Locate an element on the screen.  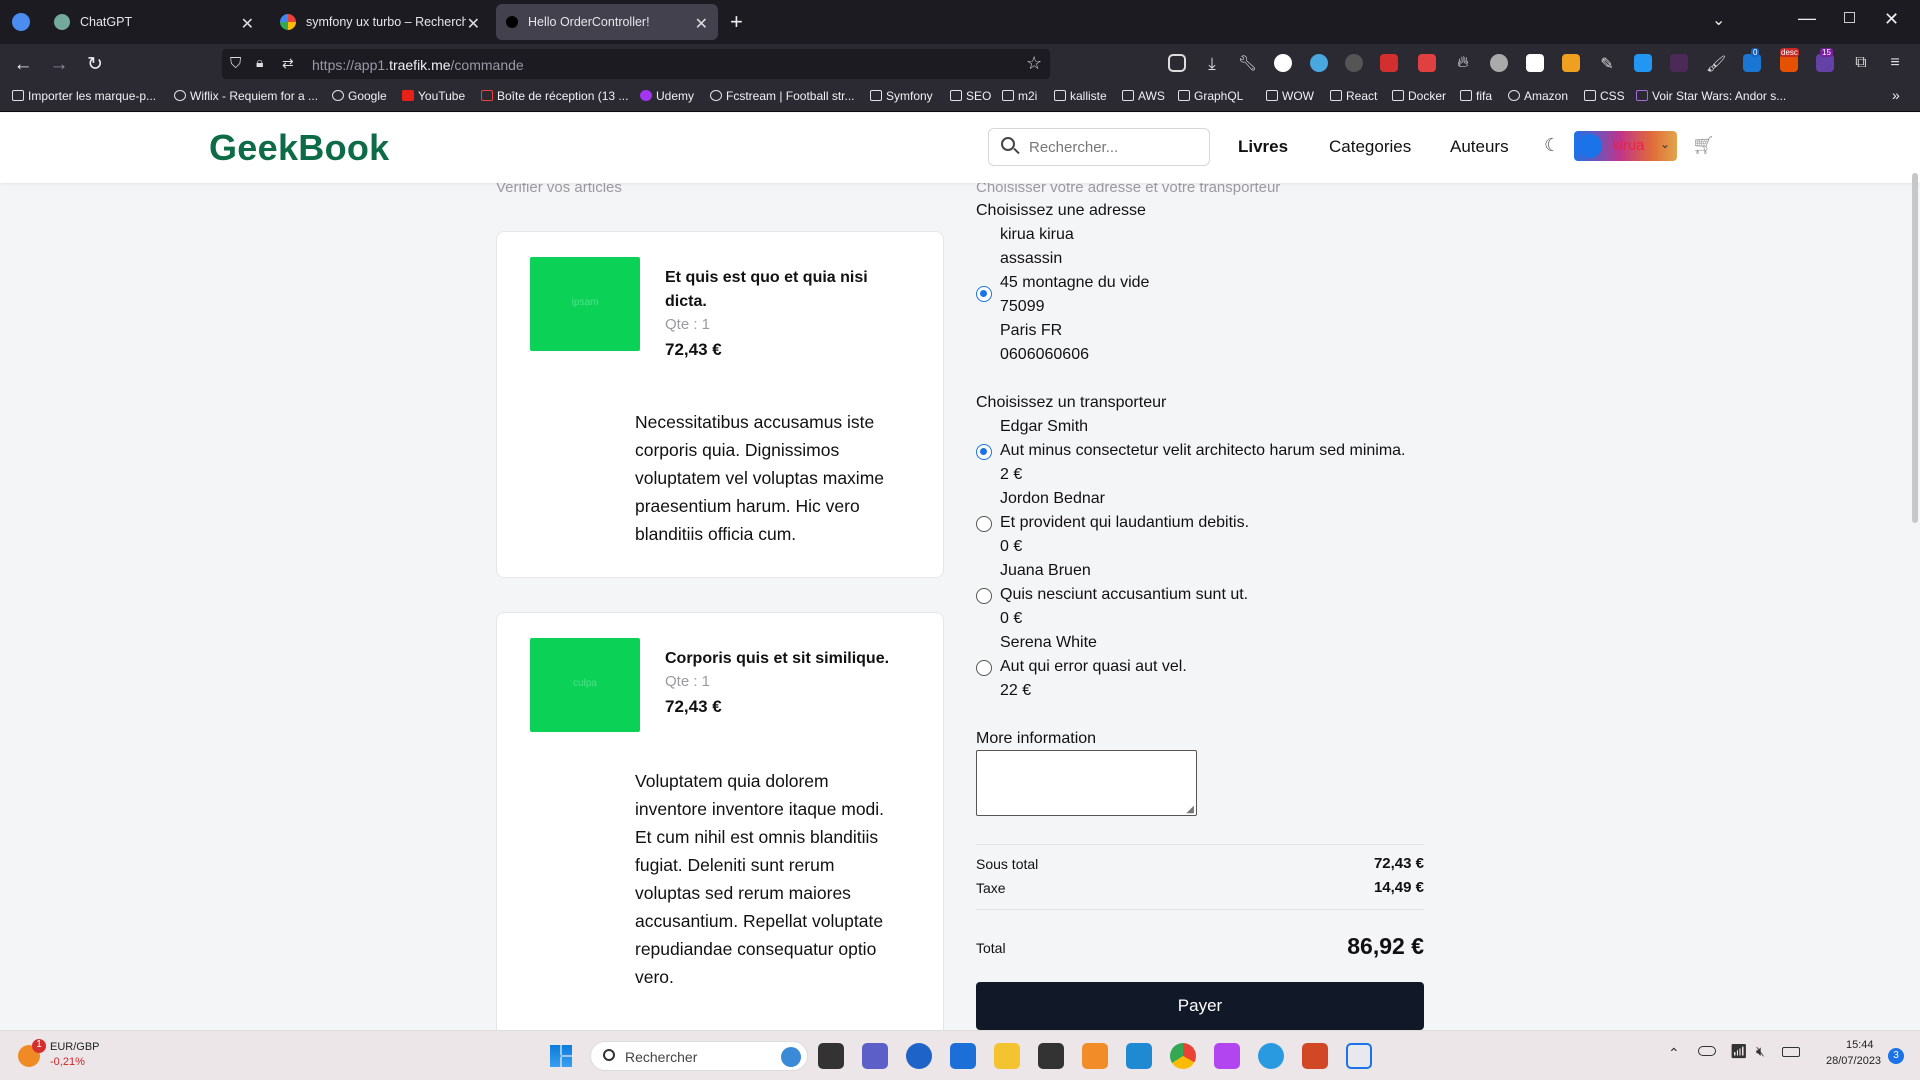
extension-b-icon is located at coordinates (1283, 63).